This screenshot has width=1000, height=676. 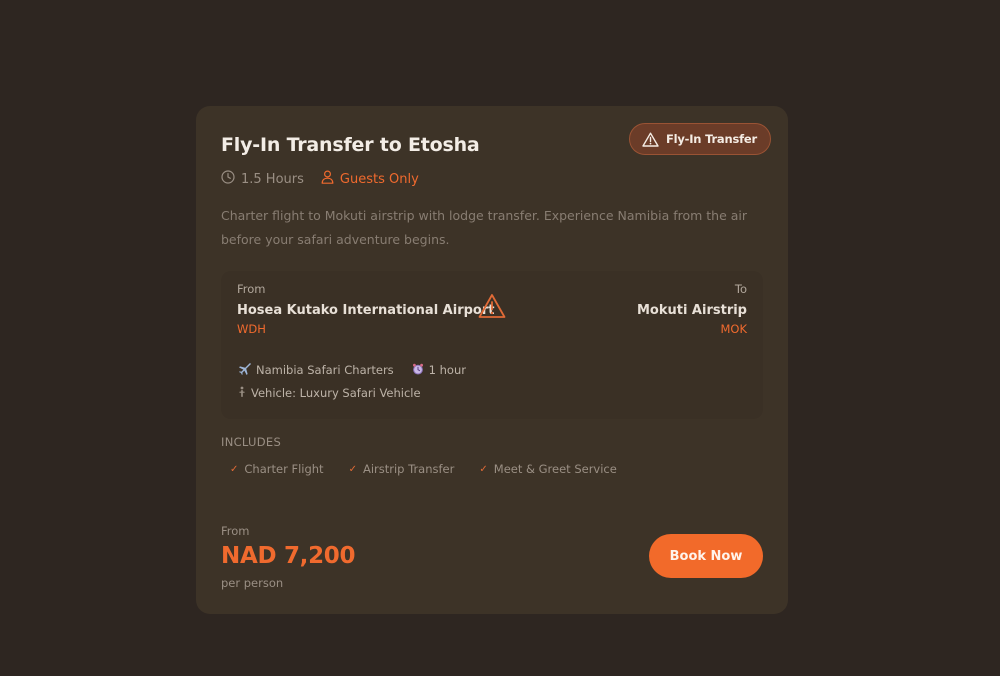 What do you see at coordinates (228, 179) in the screenshot?
I see `clock-icon` at bounding box center [228, 179].